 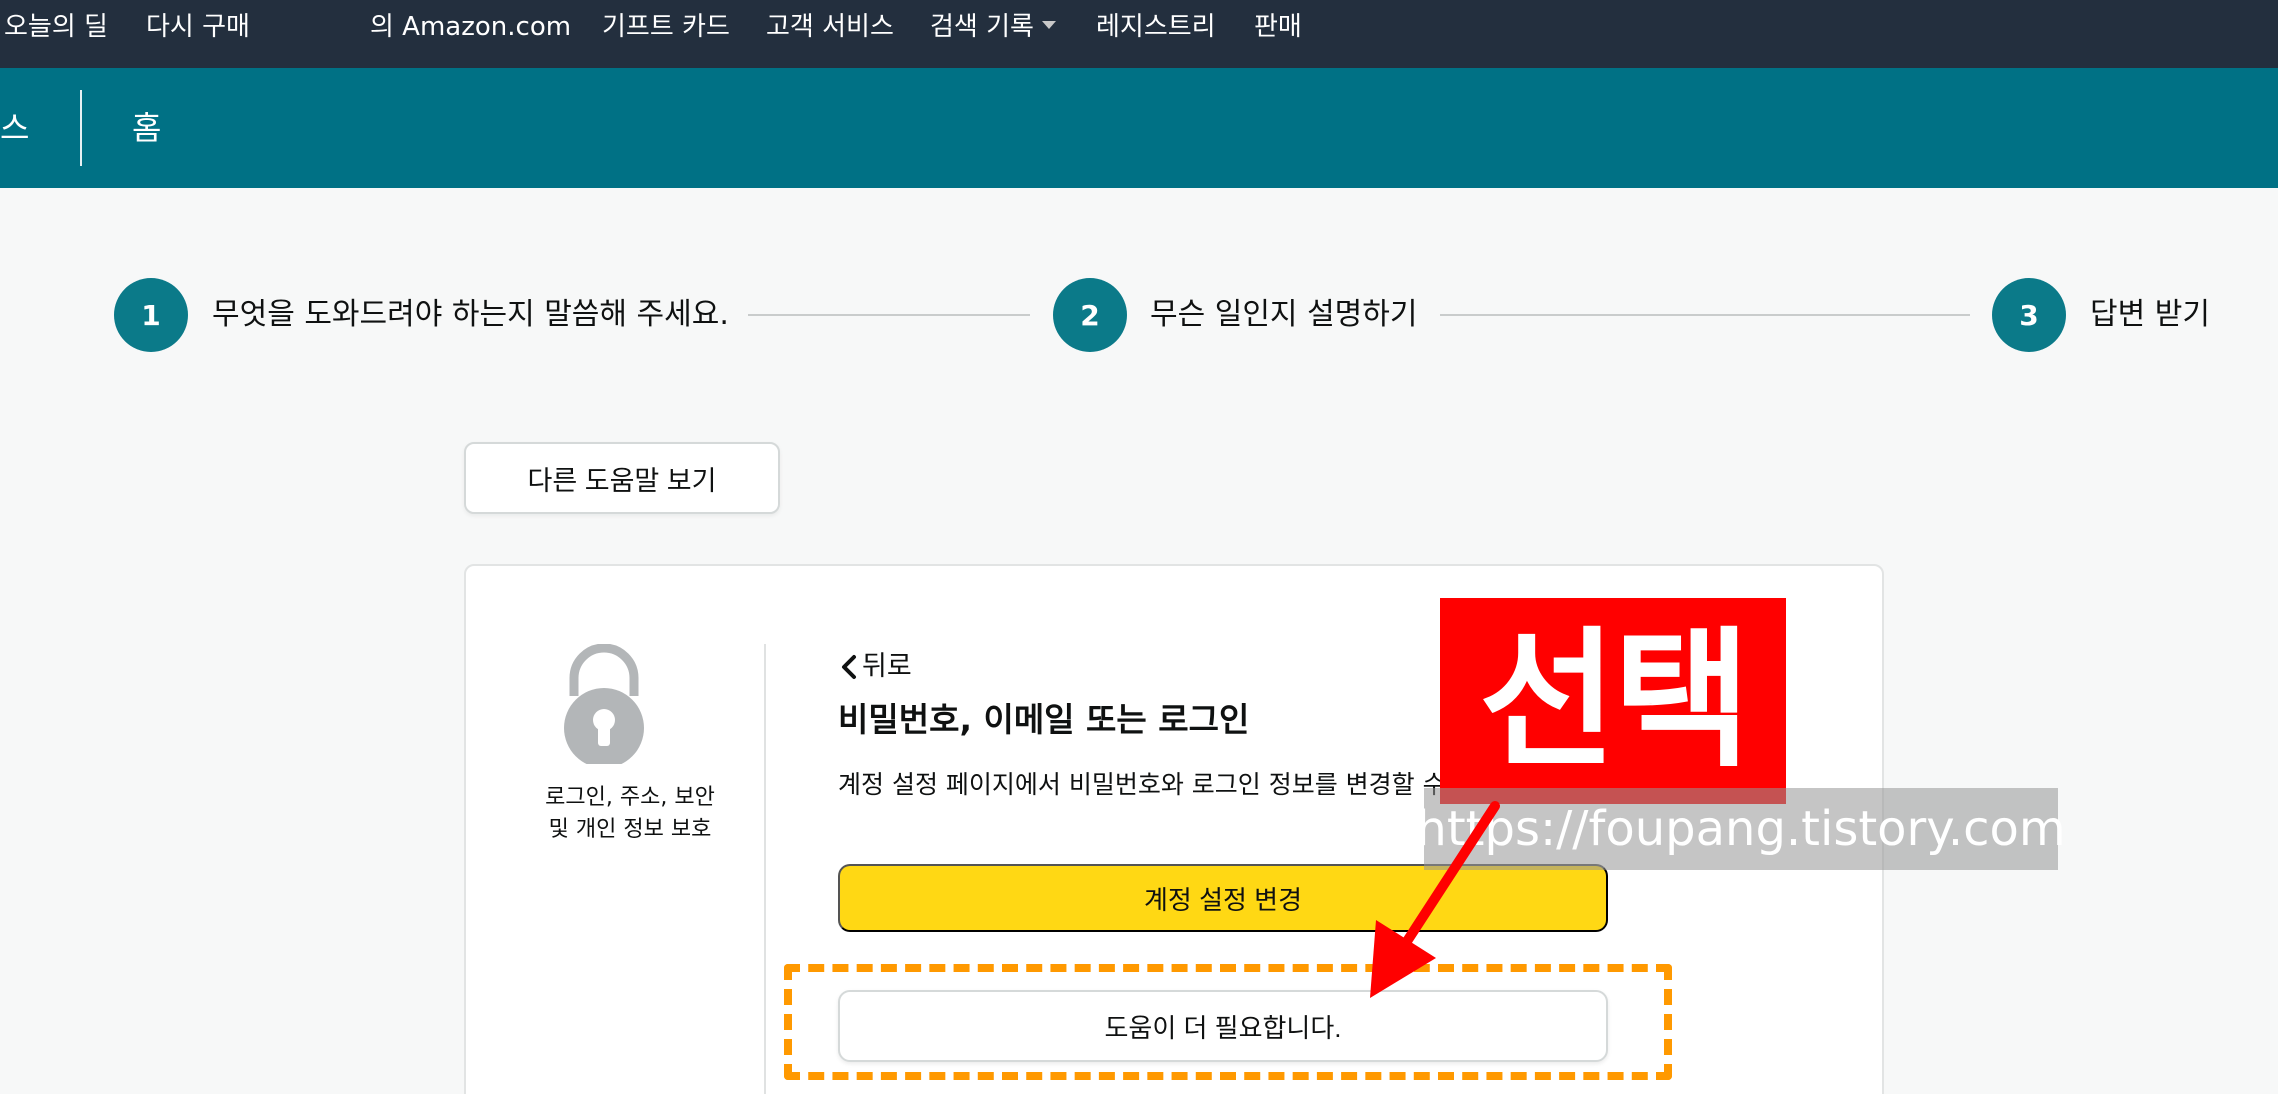 I want to click on nav-browsing-history-label: 검색 기록, so click(x=982, y=27).